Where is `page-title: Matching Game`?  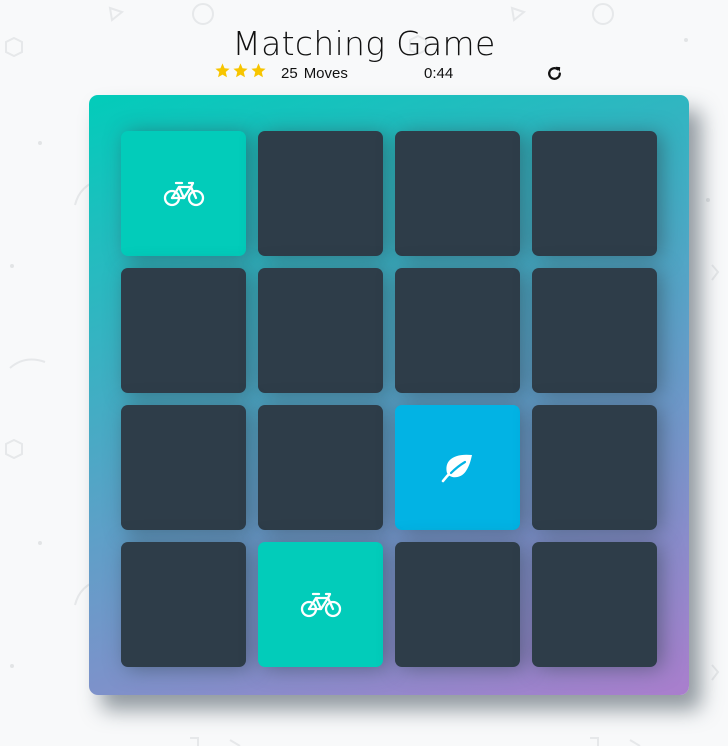 page-title: Matching Game is located at coordinates (364, 44).